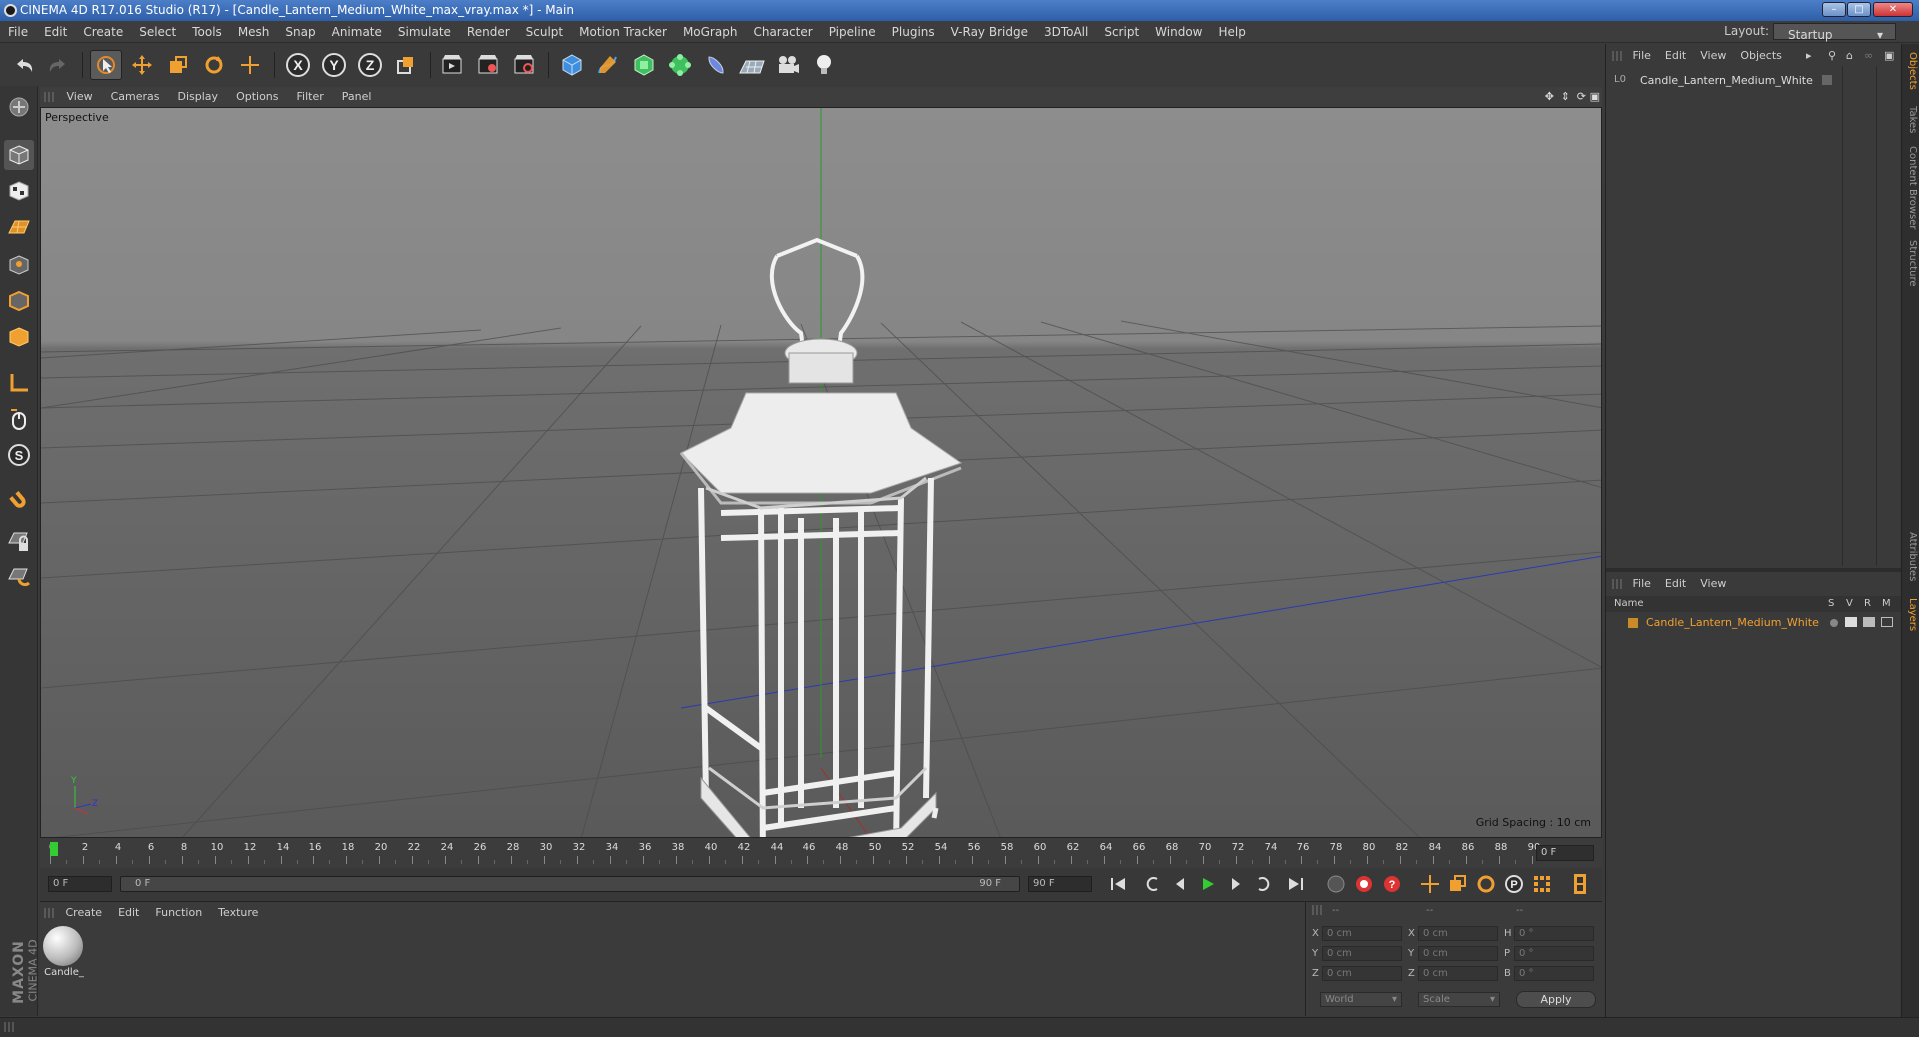  I want to click on solo-toggle-icon, so click(1834, 623).